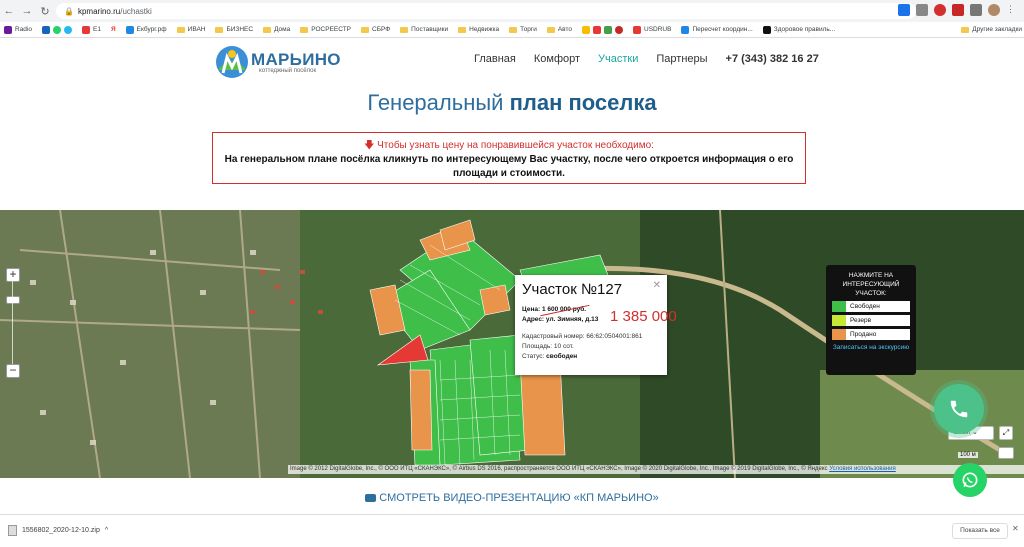 Image resolution: width=1024 pixels, height=547 pixels. Describe the element at coordinates (12, 530) in the screenshot. I see `file-icon` at that location.